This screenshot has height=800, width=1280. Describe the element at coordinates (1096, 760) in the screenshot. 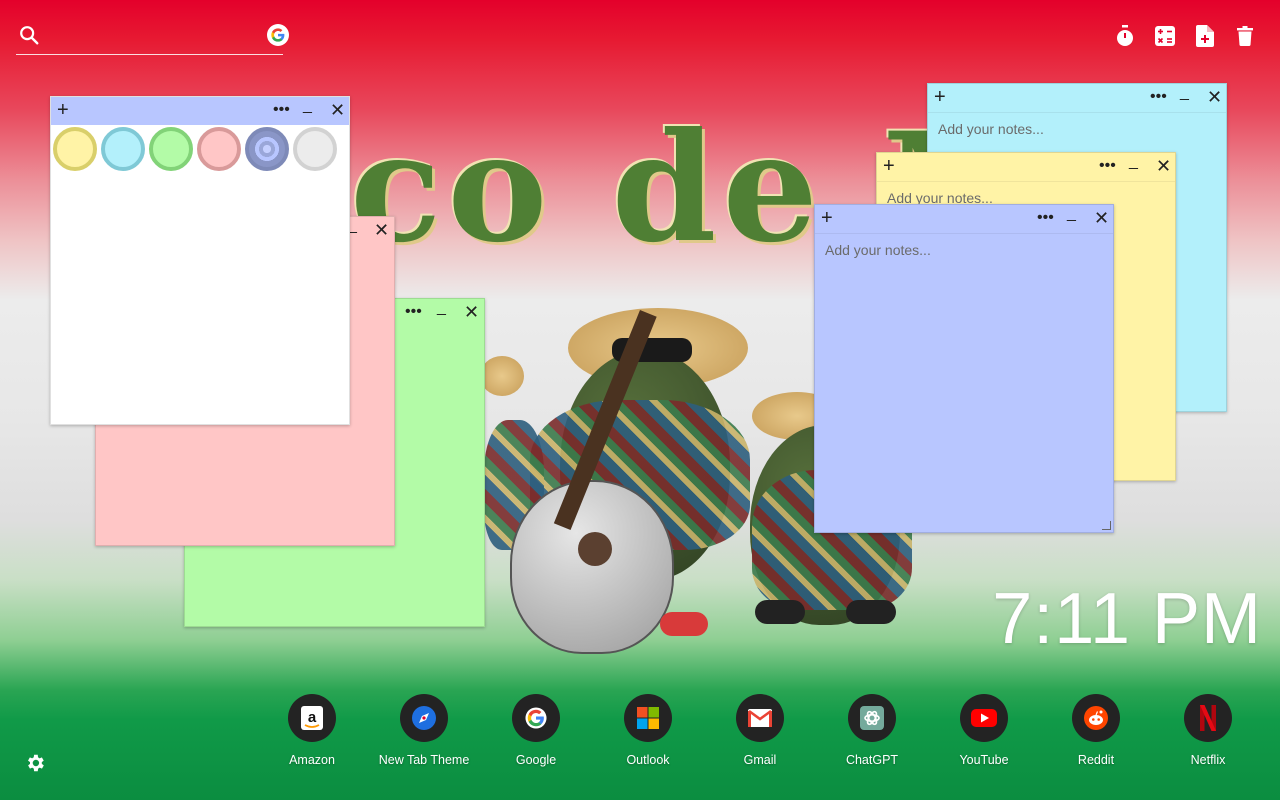

I see `shortcut-label: Reddit` at that location.